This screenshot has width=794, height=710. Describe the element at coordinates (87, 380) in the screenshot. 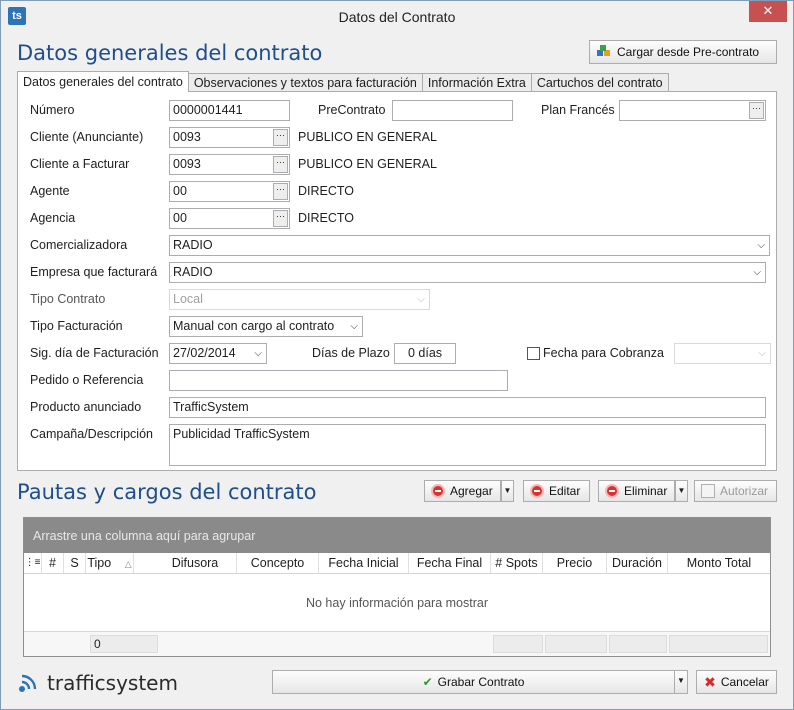

I see `pedido-label: Pedido o Referencia` at that location.